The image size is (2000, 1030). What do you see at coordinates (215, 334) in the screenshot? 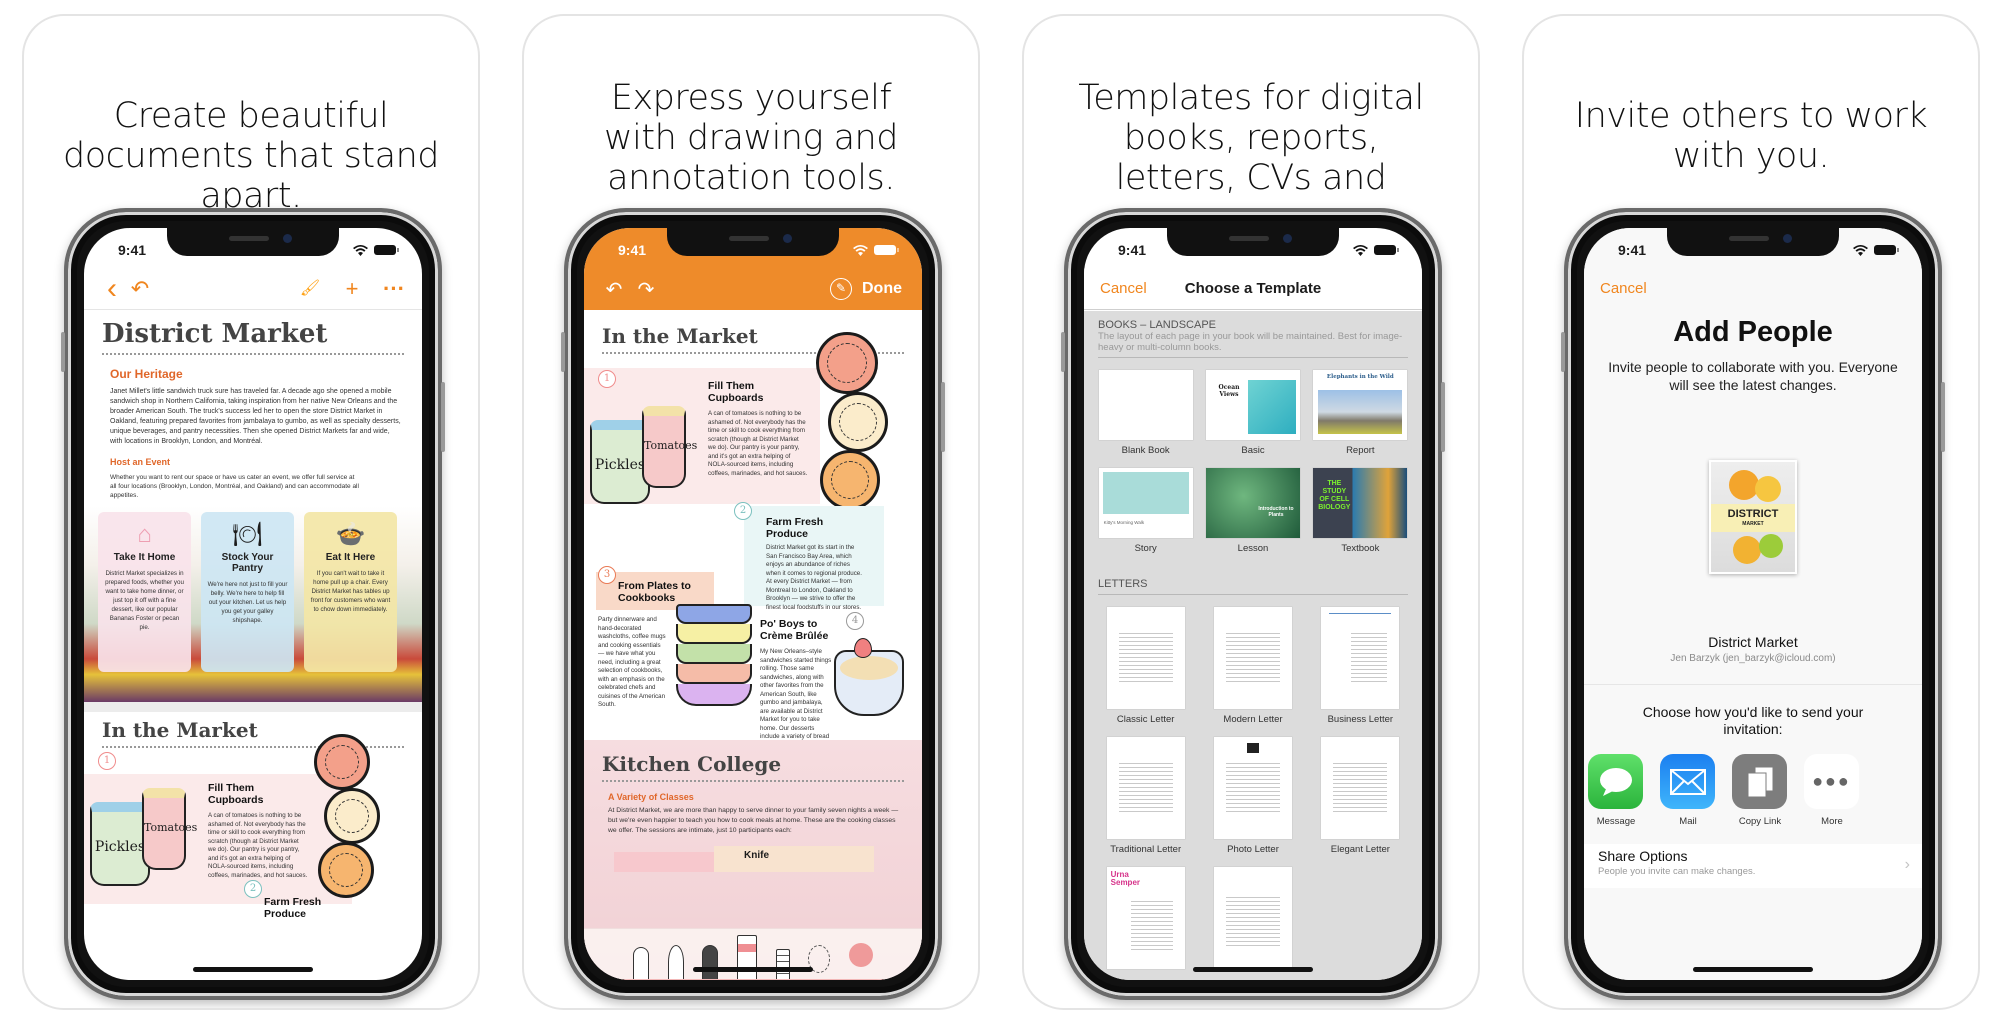
I see `document-title: District Market` at bounding box center [215, 334].